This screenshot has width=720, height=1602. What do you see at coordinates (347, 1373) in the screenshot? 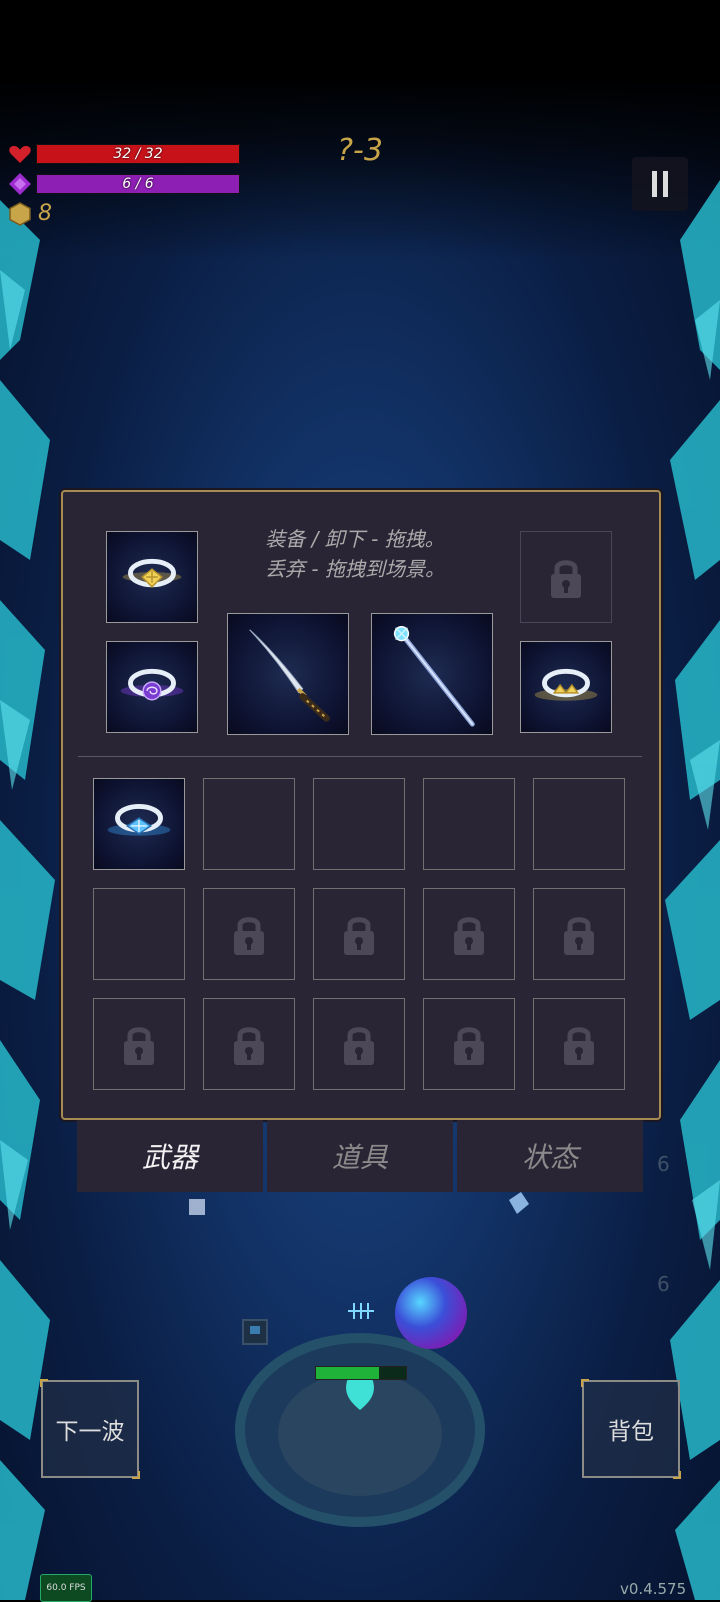
I see `hero-health-fill` at bounding box center [347, 1373].